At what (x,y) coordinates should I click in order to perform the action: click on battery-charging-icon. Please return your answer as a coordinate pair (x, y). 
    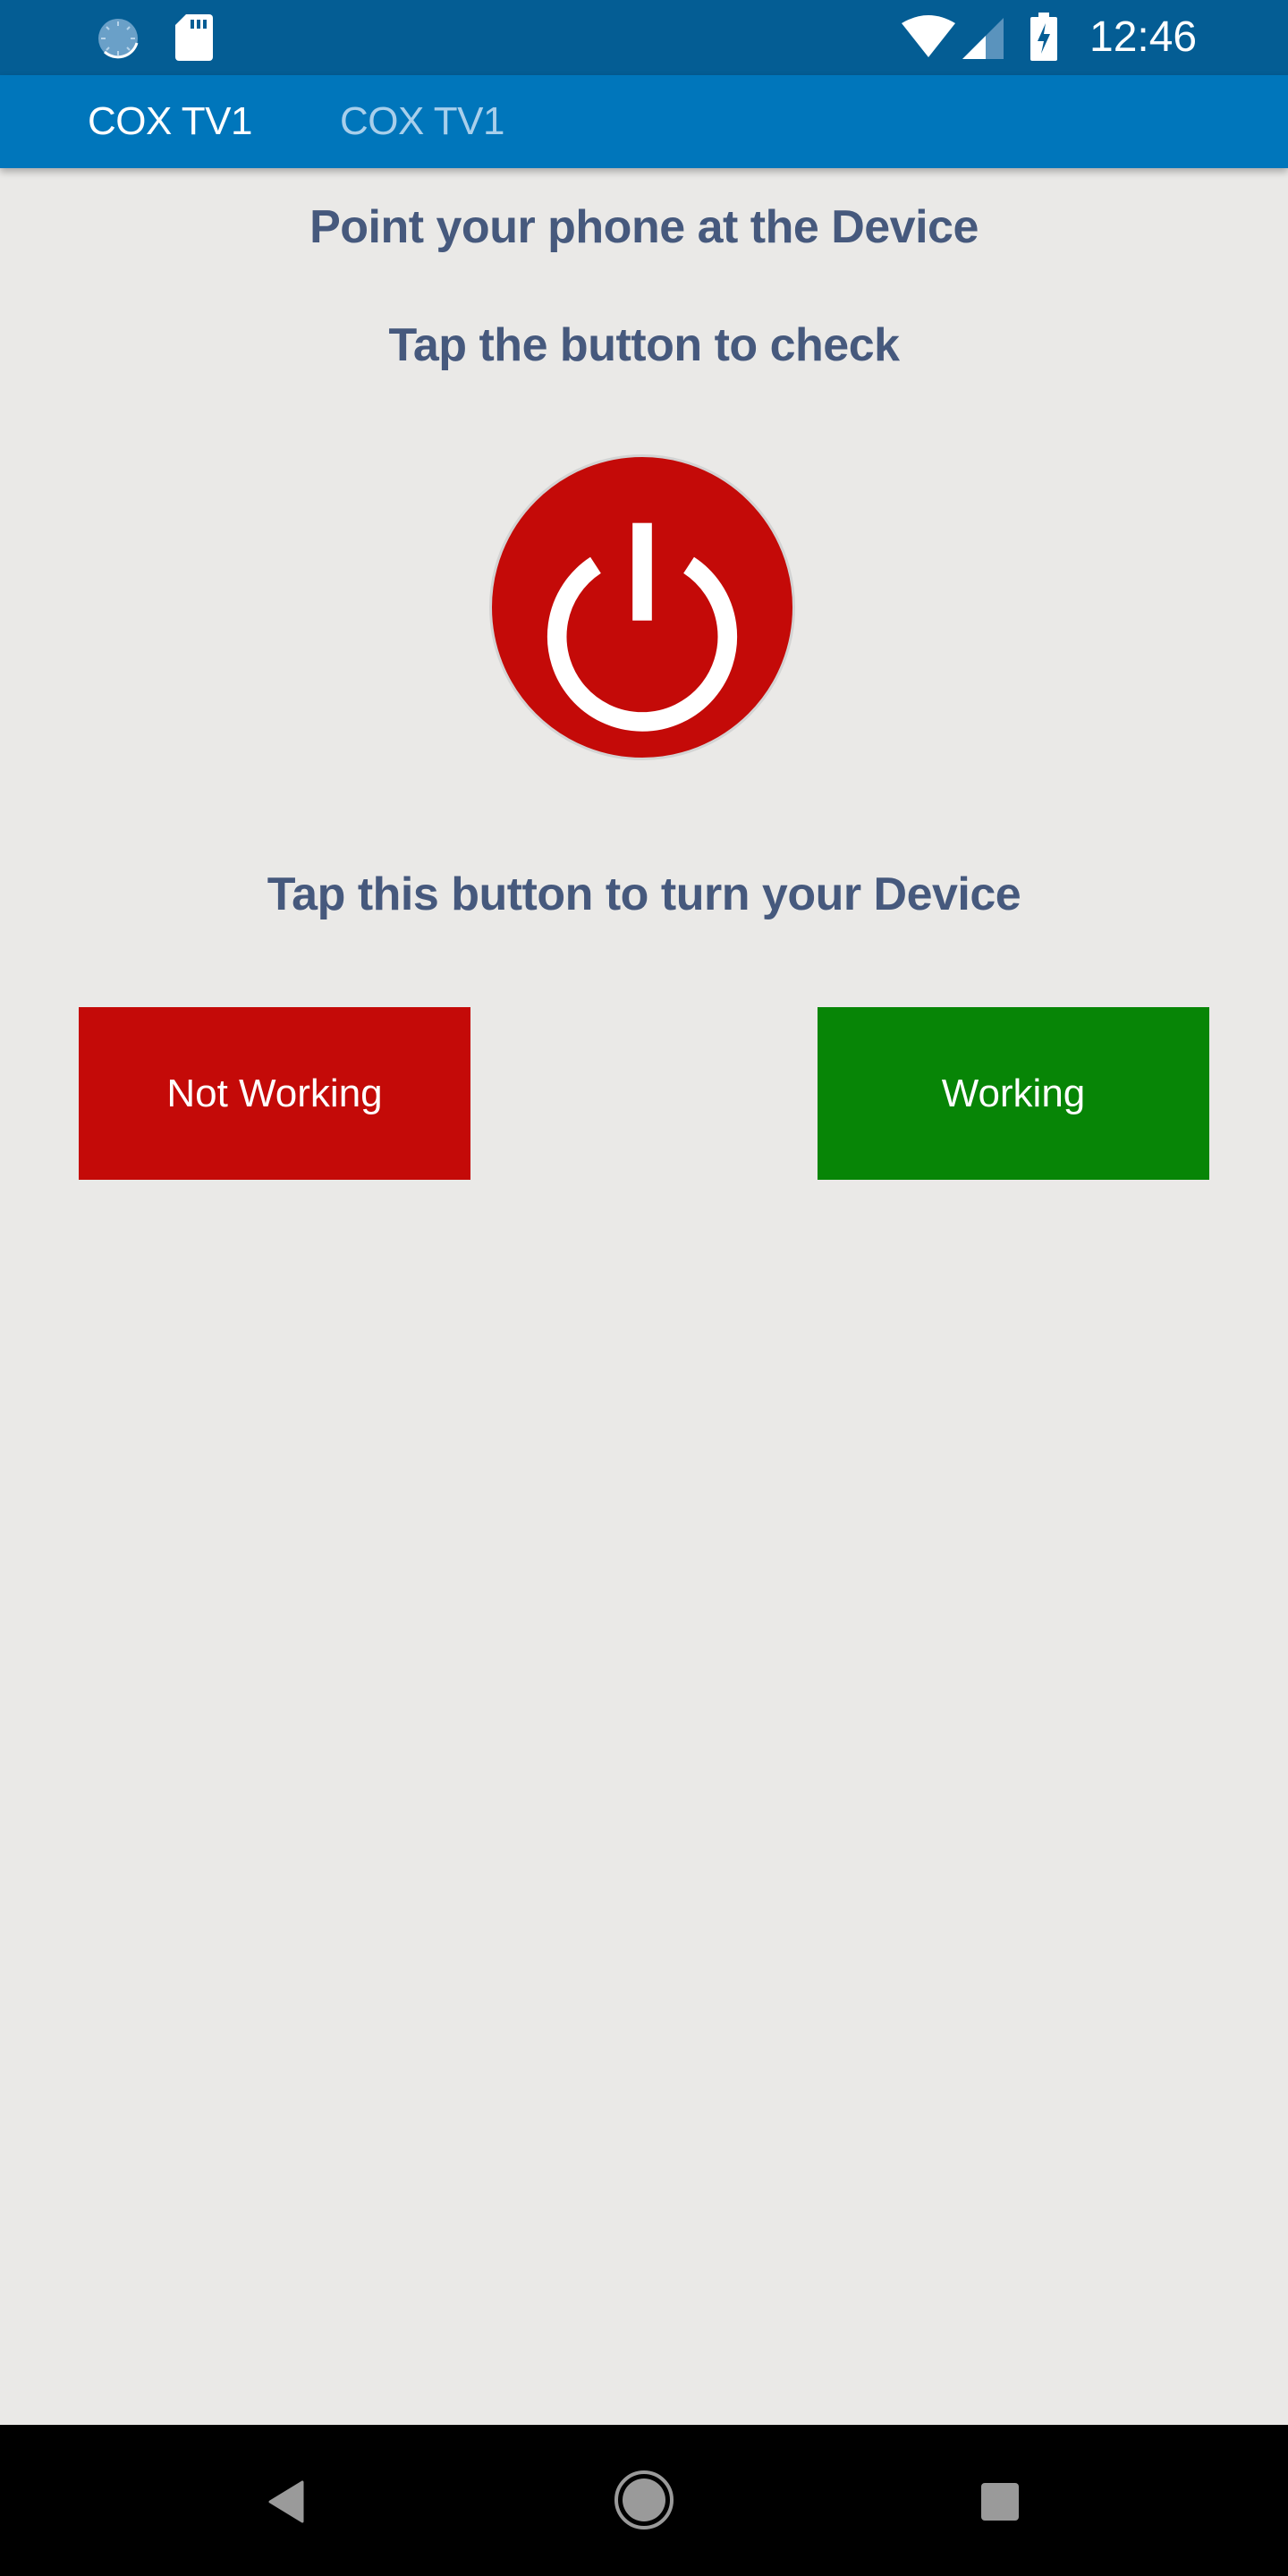
    Looking at the image, I should click on (1043, 37).